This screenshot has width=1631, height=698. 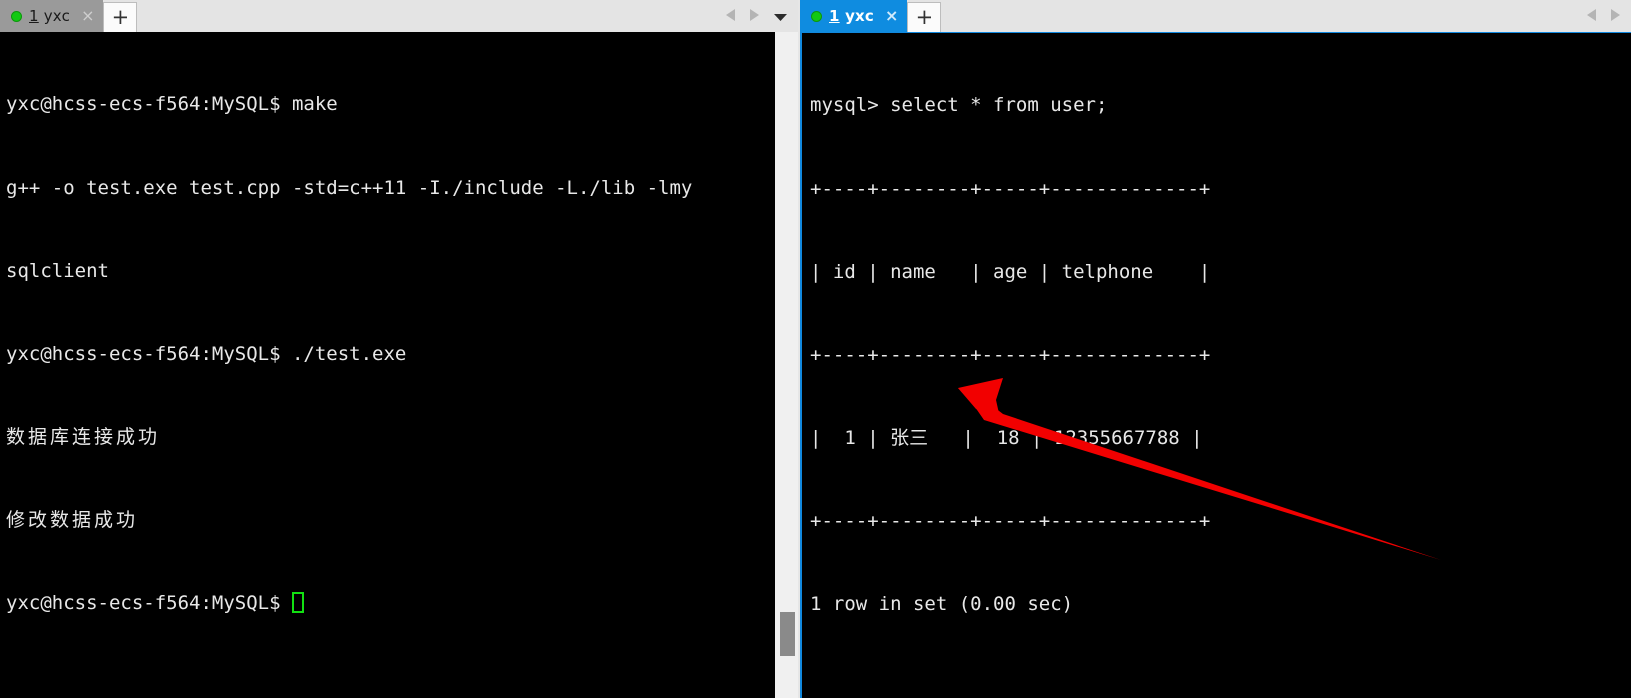 I want to click on right-tab-1: 1 yxc ×, so click(x=854, y=16).